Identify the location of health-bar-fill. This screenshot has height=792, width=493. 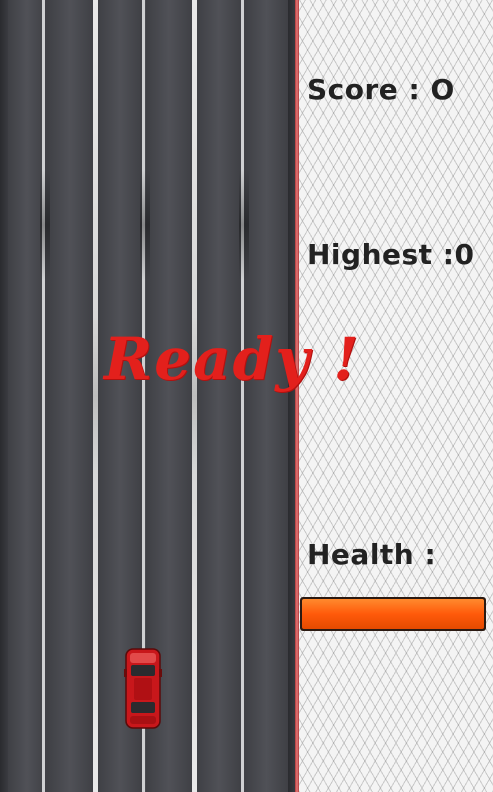
(393, 614).